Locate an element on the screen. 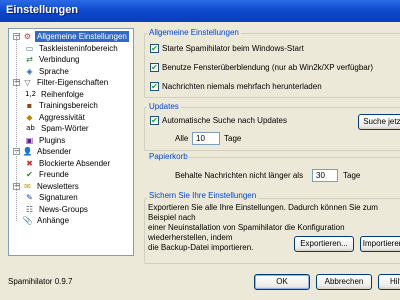 Image resolution: width=400 pixels, height=300 pixels. tree-item-settings: − ⚙ Allgemeine Einstellungen is located at coordinates (71, 36).